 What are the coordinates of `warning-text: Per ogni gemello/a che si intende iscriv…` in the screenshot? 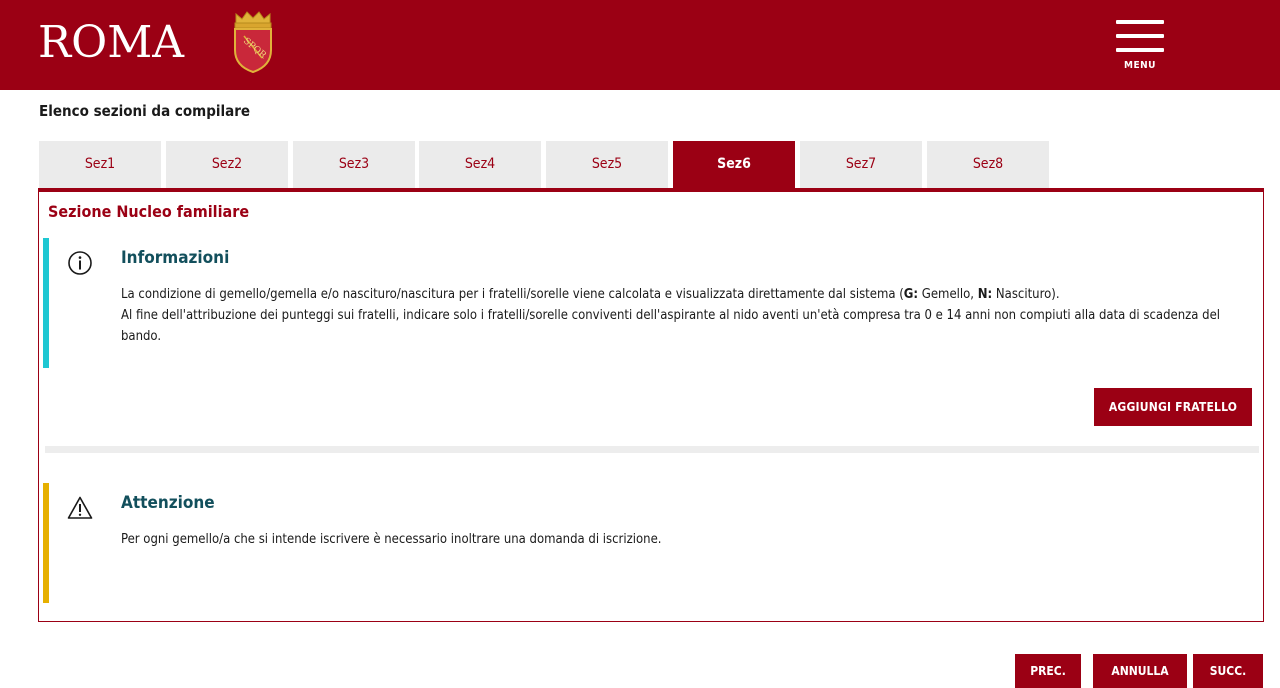 It's located at (391, 539).